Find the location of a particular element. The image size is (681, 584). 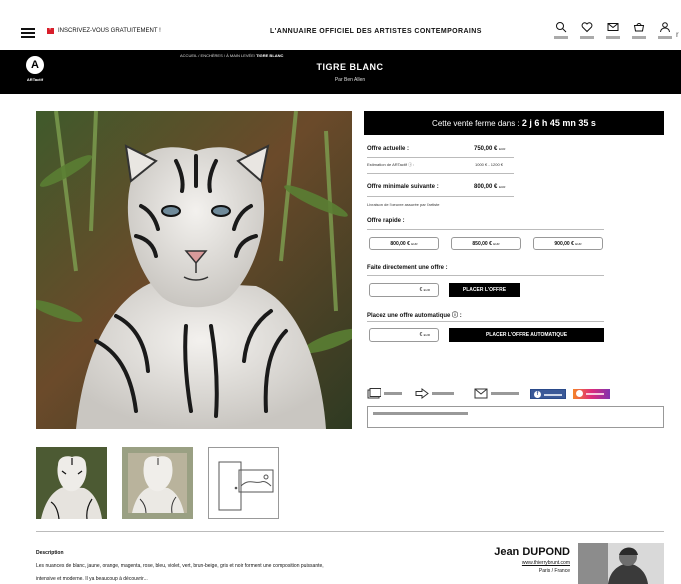

current-offer-label: Offre actuelle : is located at coordinates (388, 149).